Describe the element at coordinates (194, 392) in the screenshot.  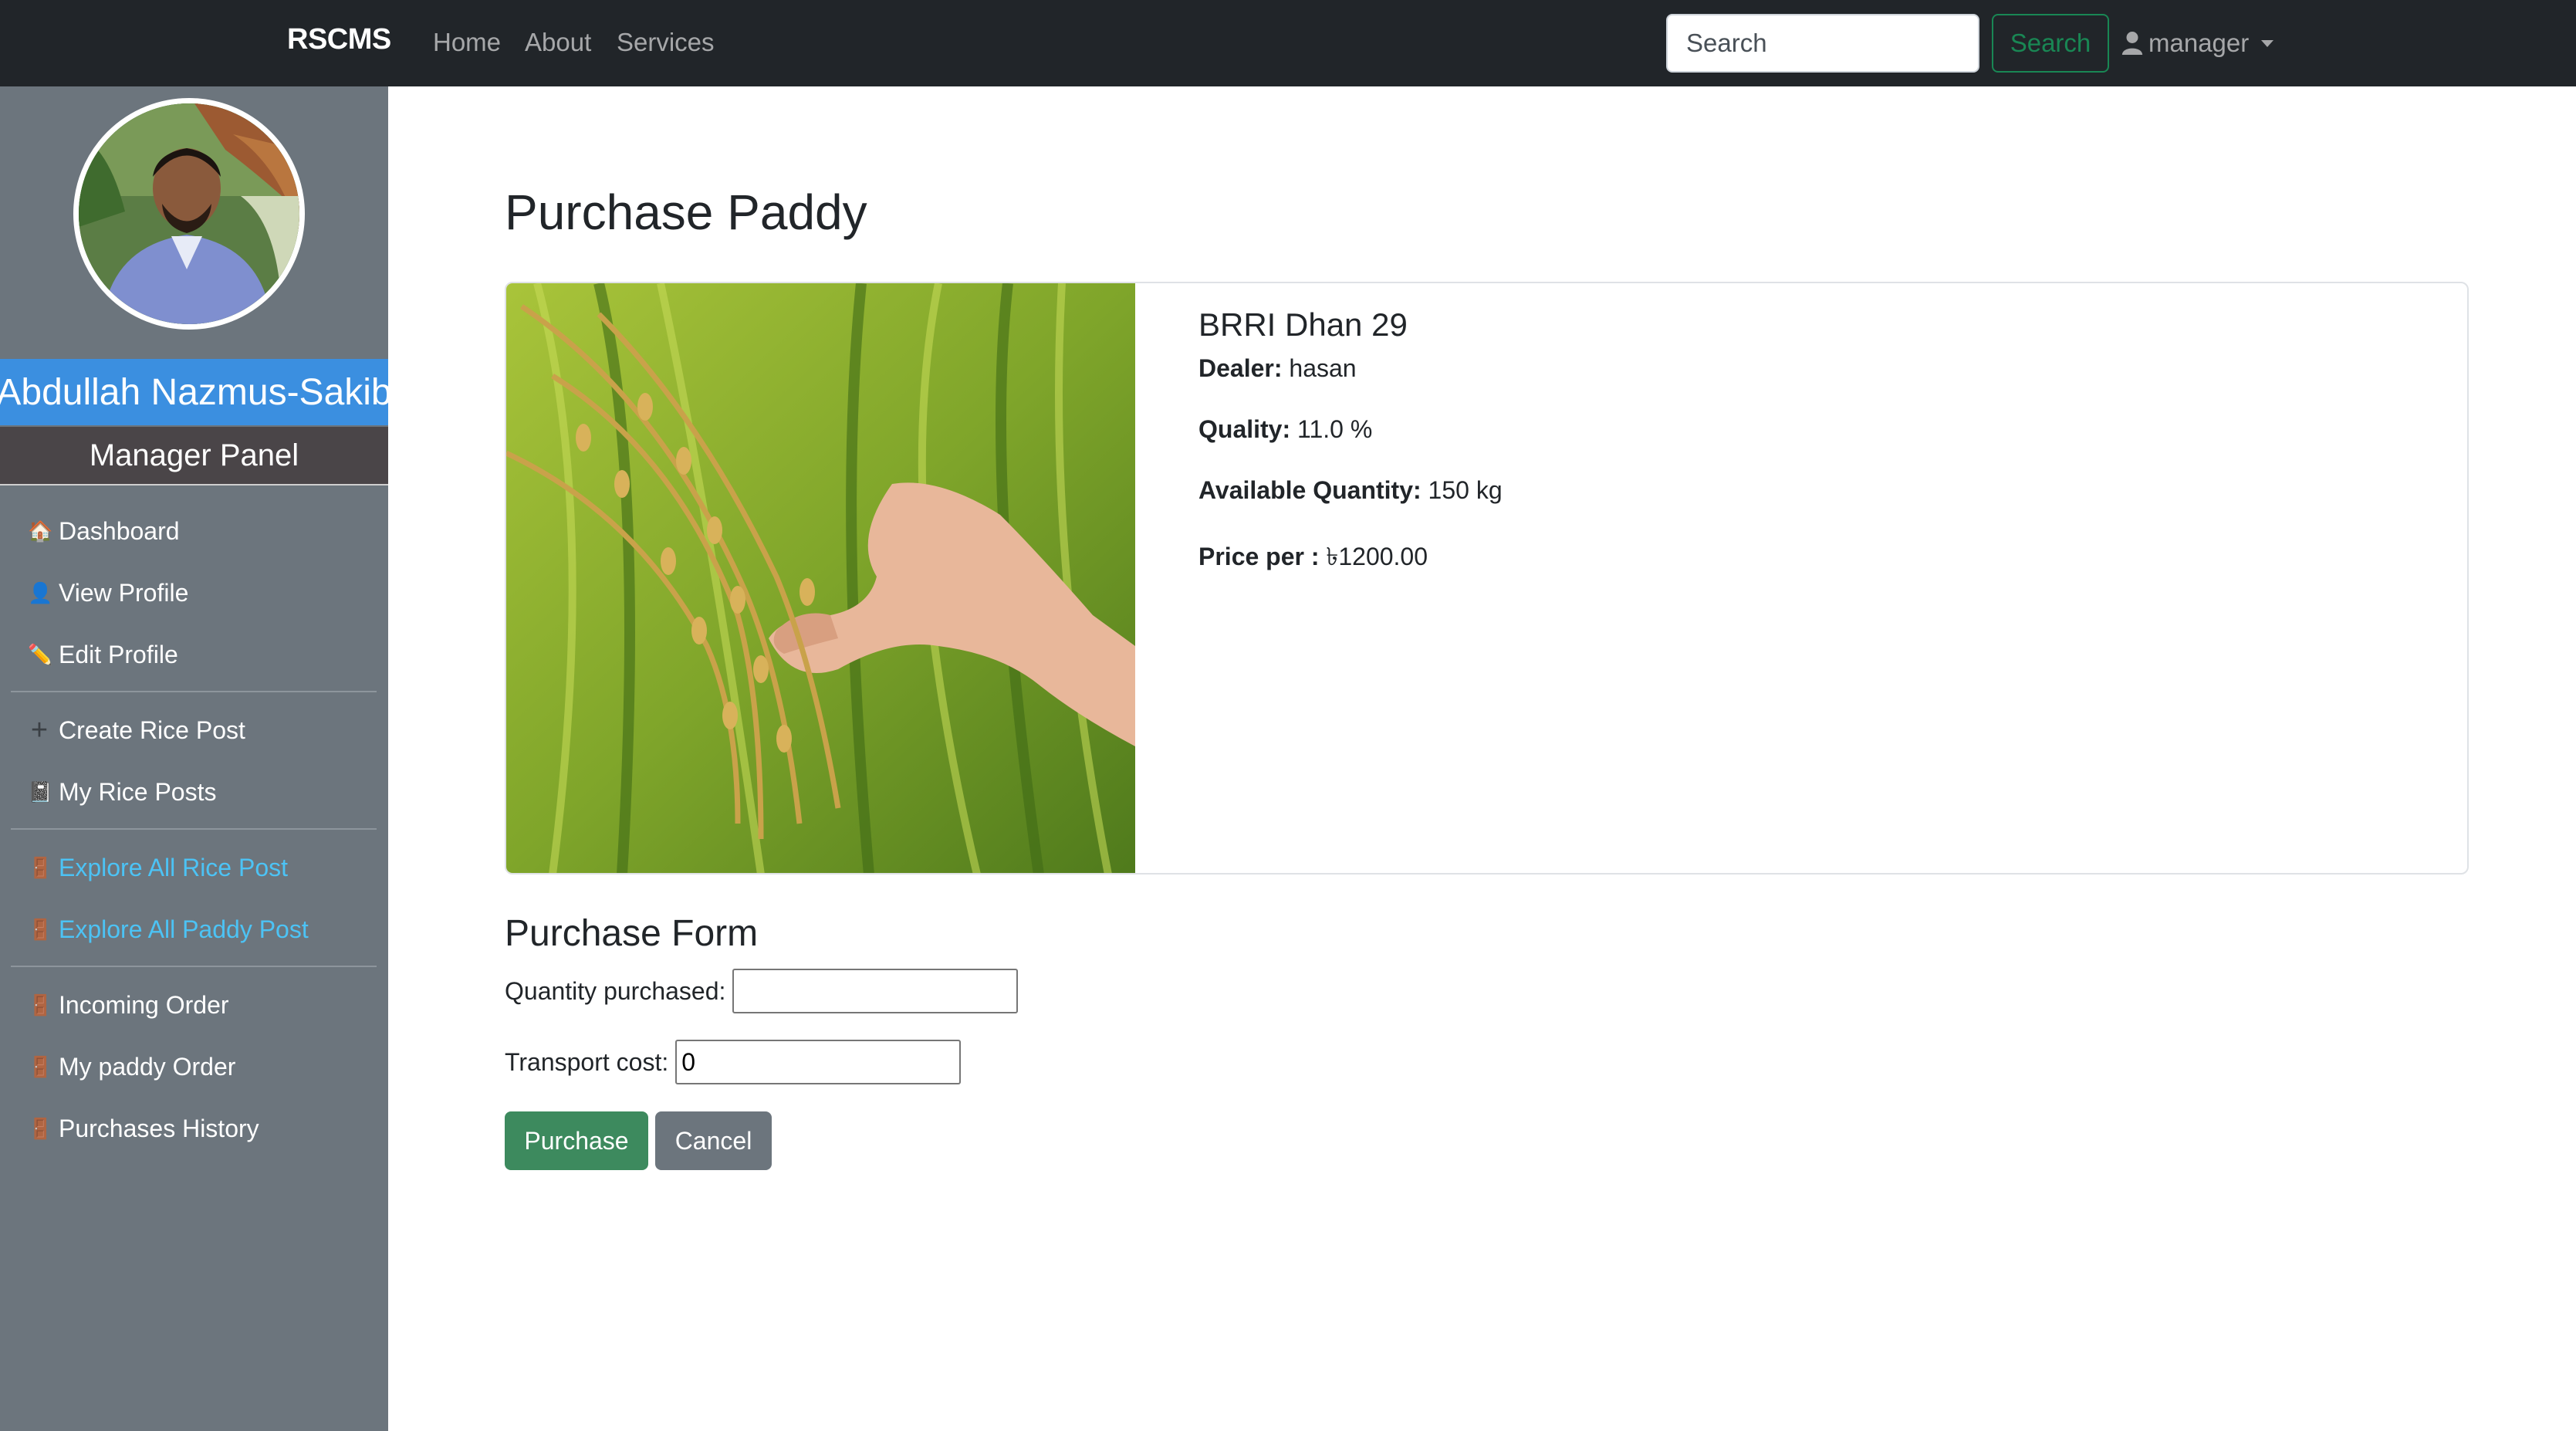
I see `user-name-banner: Abdullah Nazmus-Sakib` at that location.